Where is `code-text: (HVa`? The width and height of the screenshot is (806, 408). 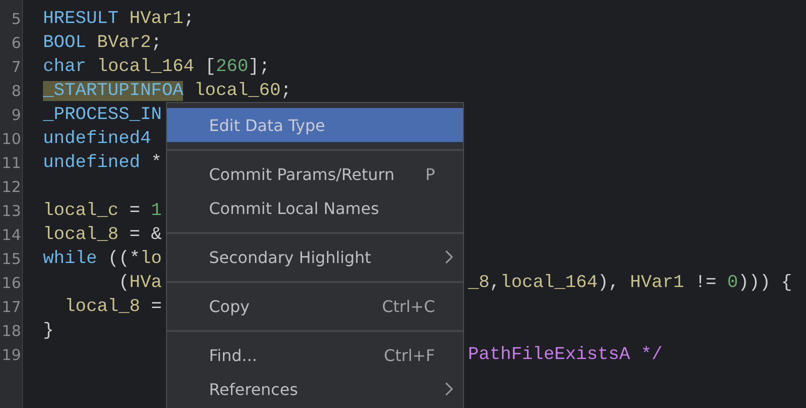 code-text: (HVa is located at coordinates (140, 283).